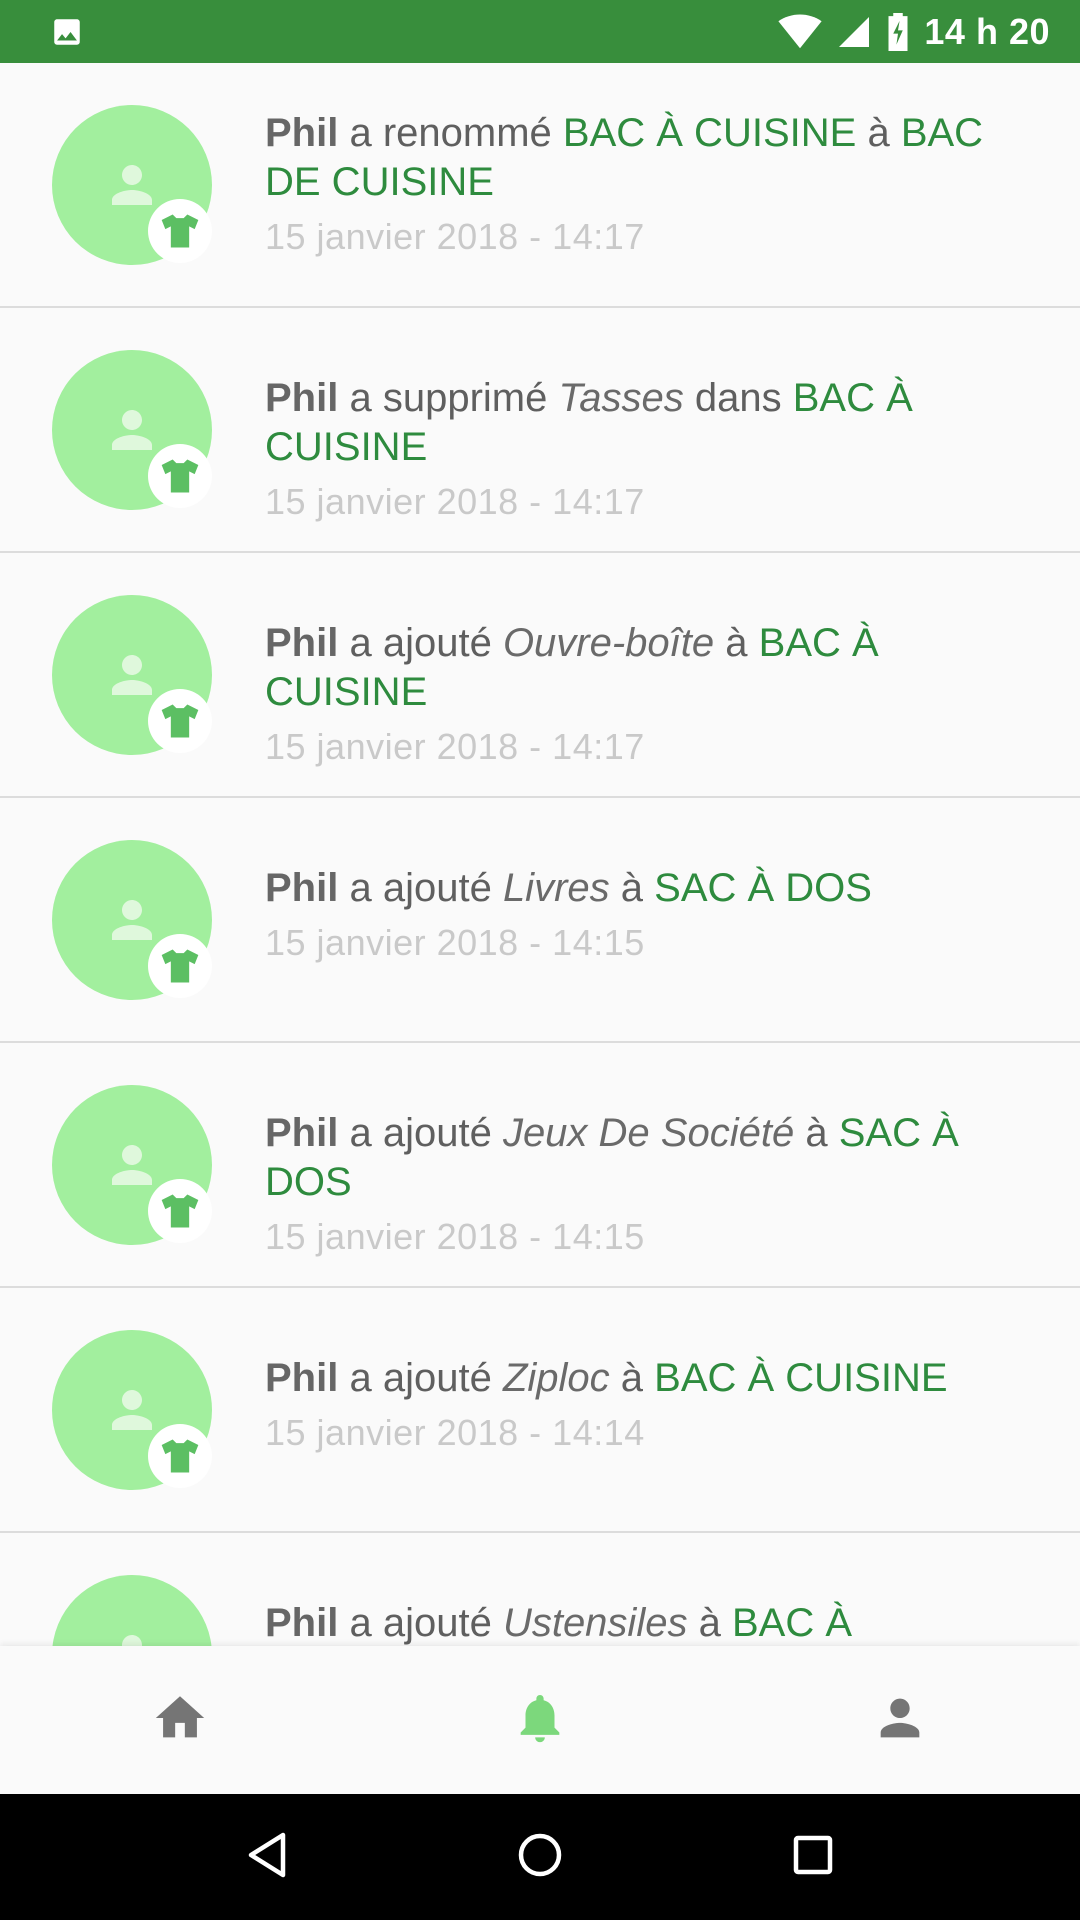 The width and height of the screenshot is (1080, 1920). What do you see at coordinates (898, 31) in the screenshot?
I see `battery-charging-icon` at bounding box center [898, 31].